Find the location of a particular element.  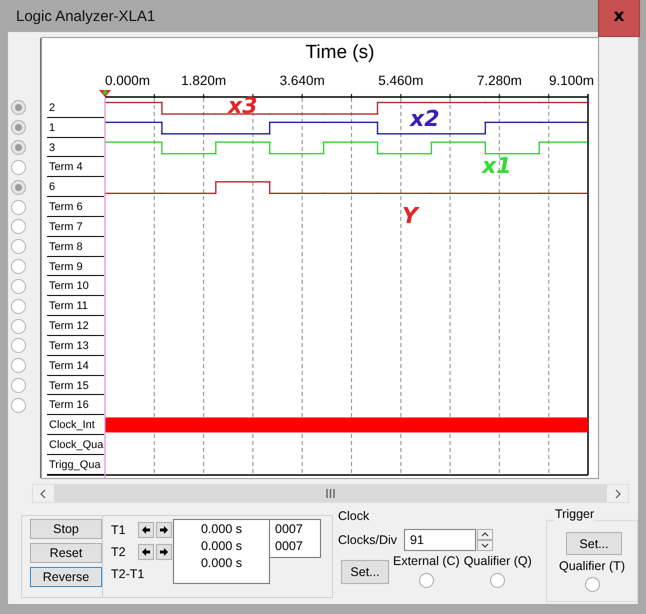

control-button: Reverse is located at coordinates (66, 577).